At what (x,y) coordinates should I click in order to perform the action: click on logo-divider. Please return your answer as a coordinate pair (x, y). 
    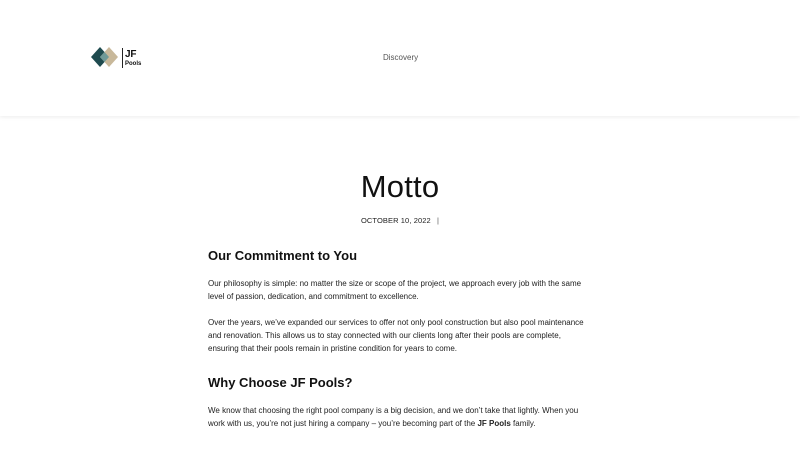
    Looking at the image, I should click on (122, 58).